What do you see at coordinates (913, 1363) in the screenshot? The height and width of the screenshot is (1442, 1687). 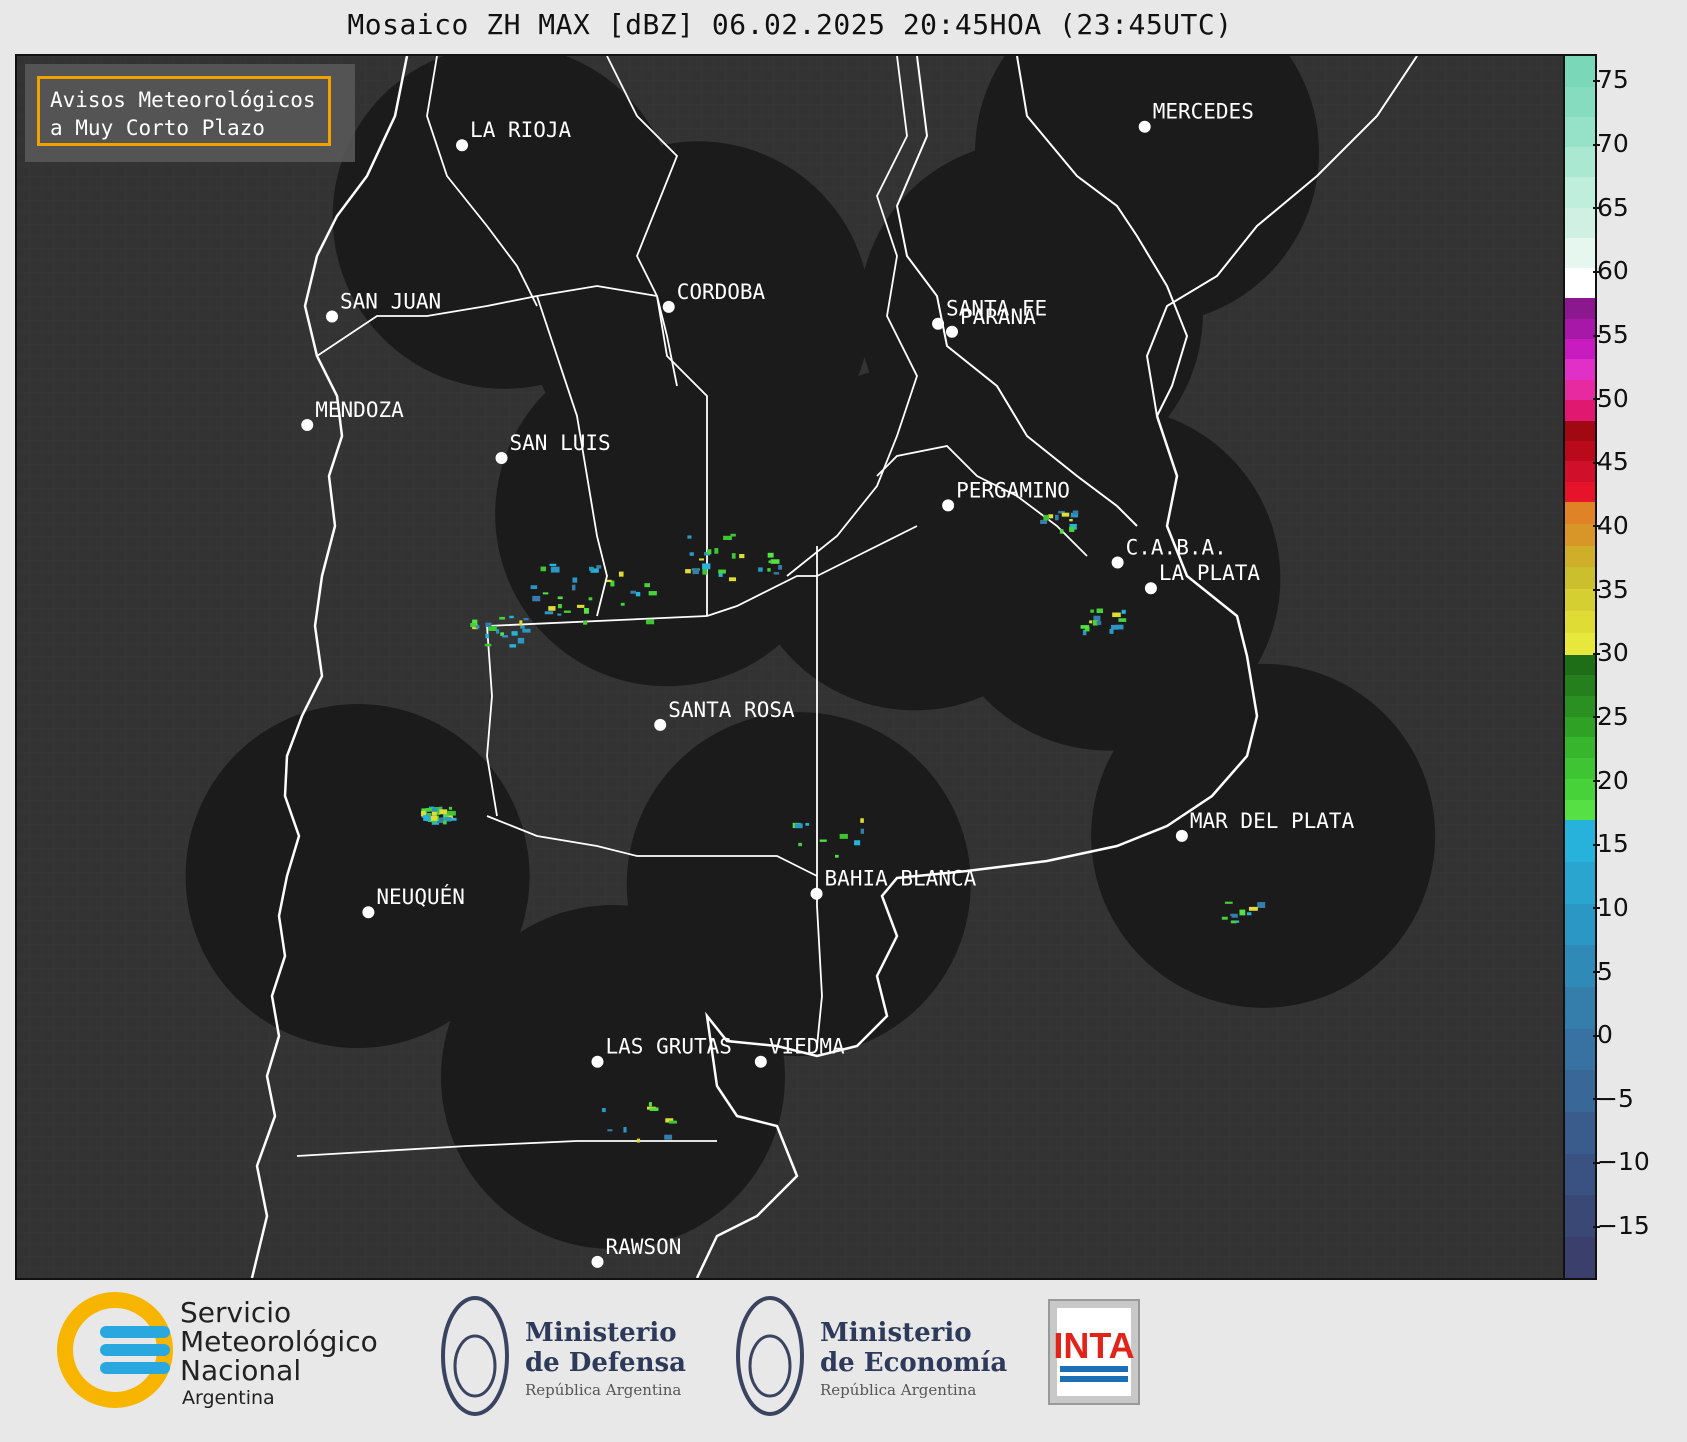 I see `economia-line-2: de Economía` at bounding box center [913, 1363].